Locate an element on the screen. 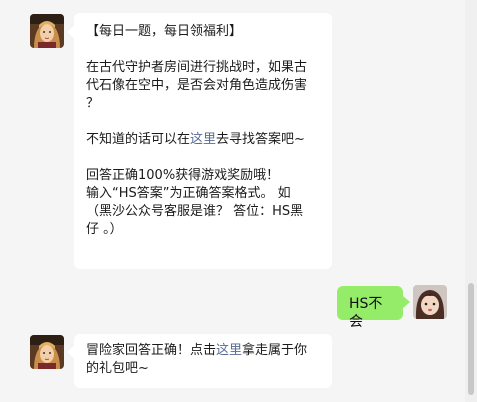 The width and height of the screenshot is (477, 402). gift-link: 这里 is located at coordinates (229, 350).